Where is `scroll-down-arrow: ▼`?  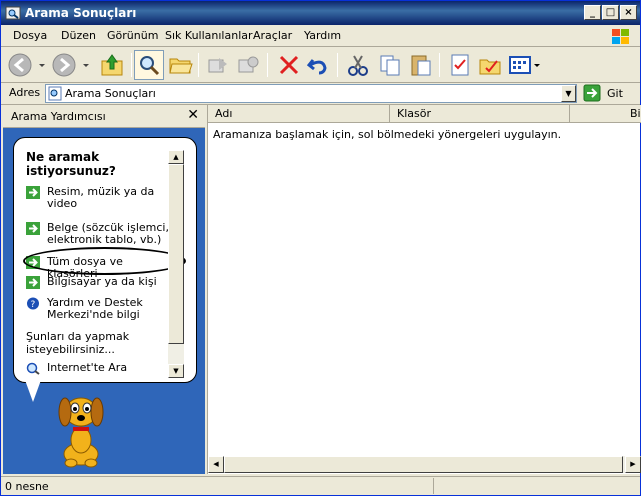 scroll-down-arrow: ▼ is located at coordinates (176, 371).